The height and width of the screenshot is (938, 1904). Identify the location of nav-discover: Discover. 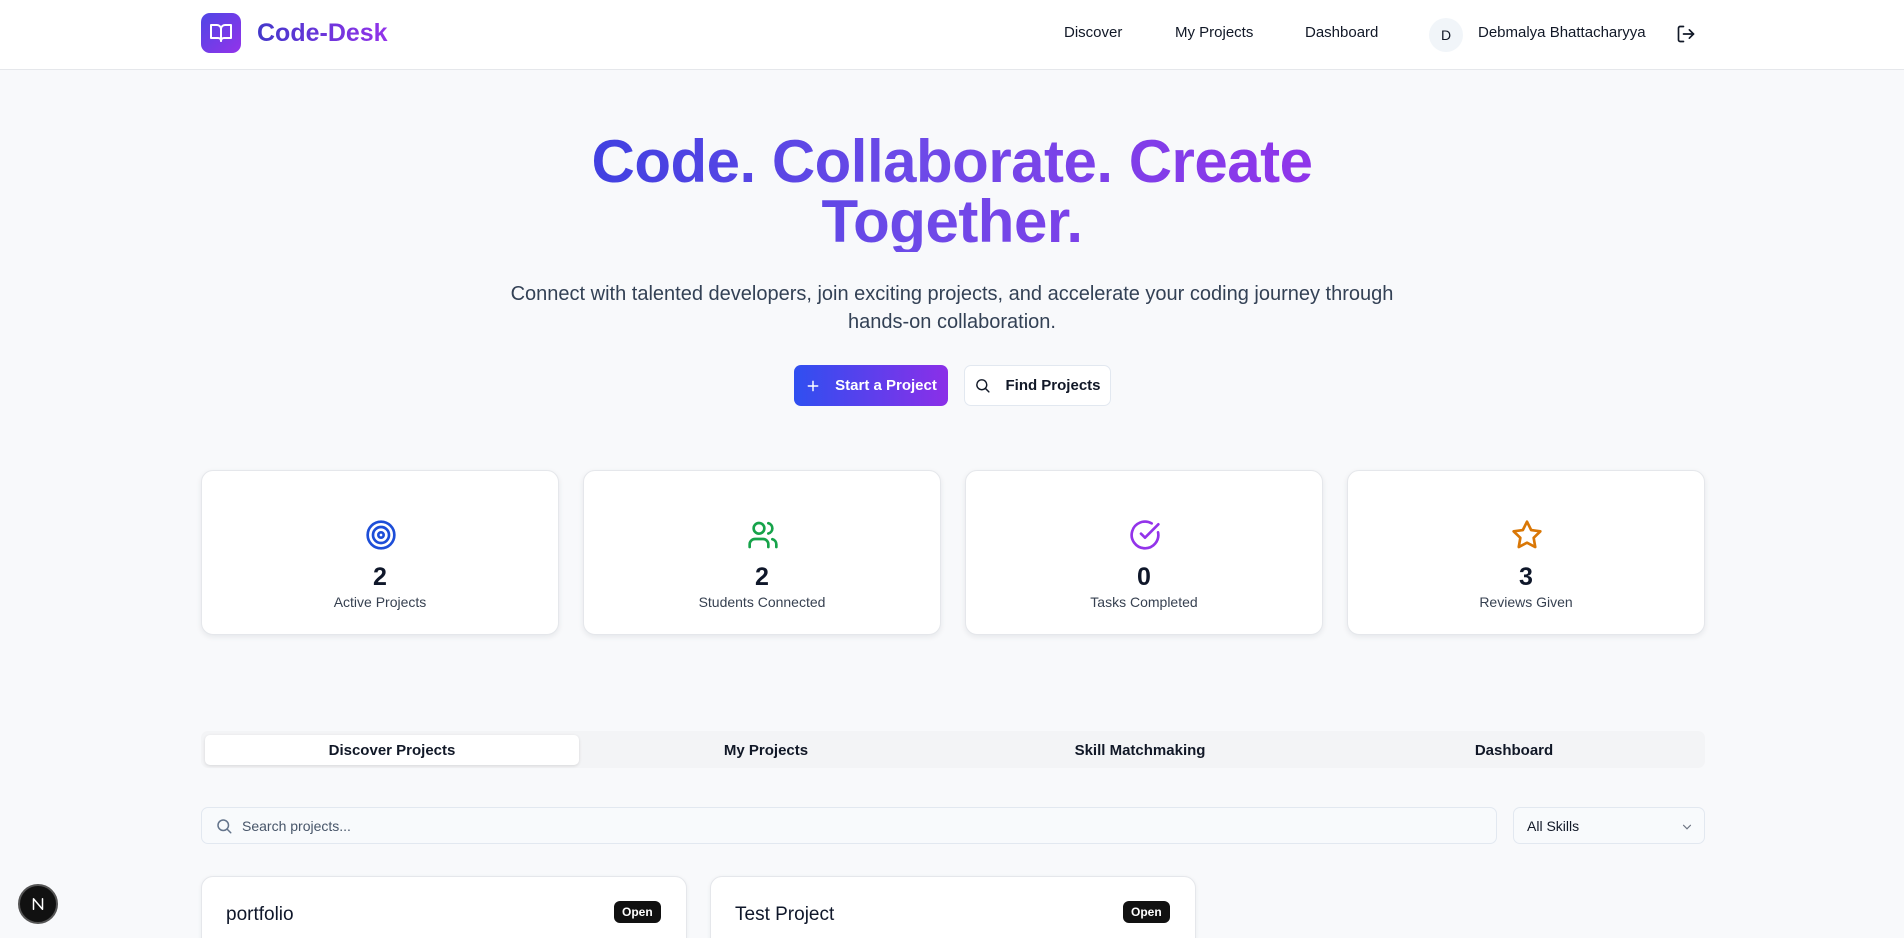
(1093, 32).